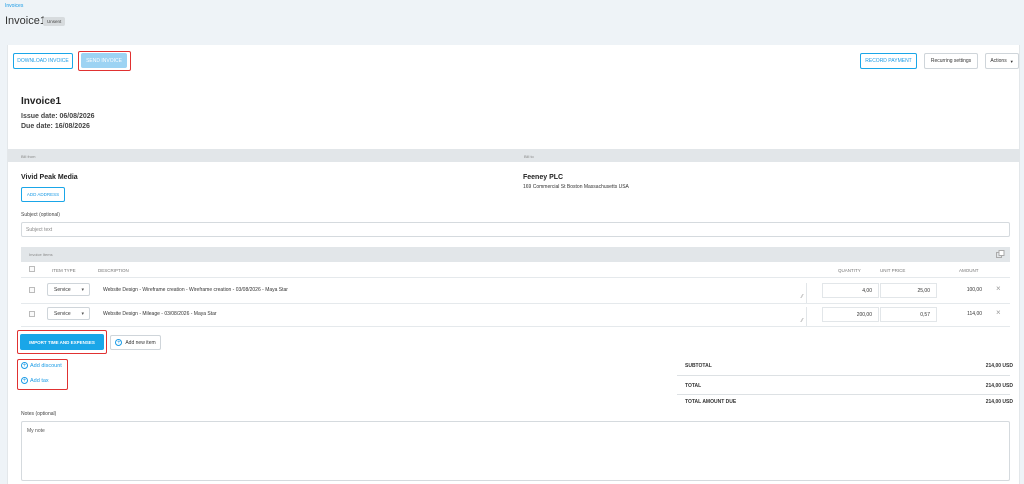  Describe the element at coordinates (693, 386) in the screenshot. I see `total-label: TOTAL` at that location.